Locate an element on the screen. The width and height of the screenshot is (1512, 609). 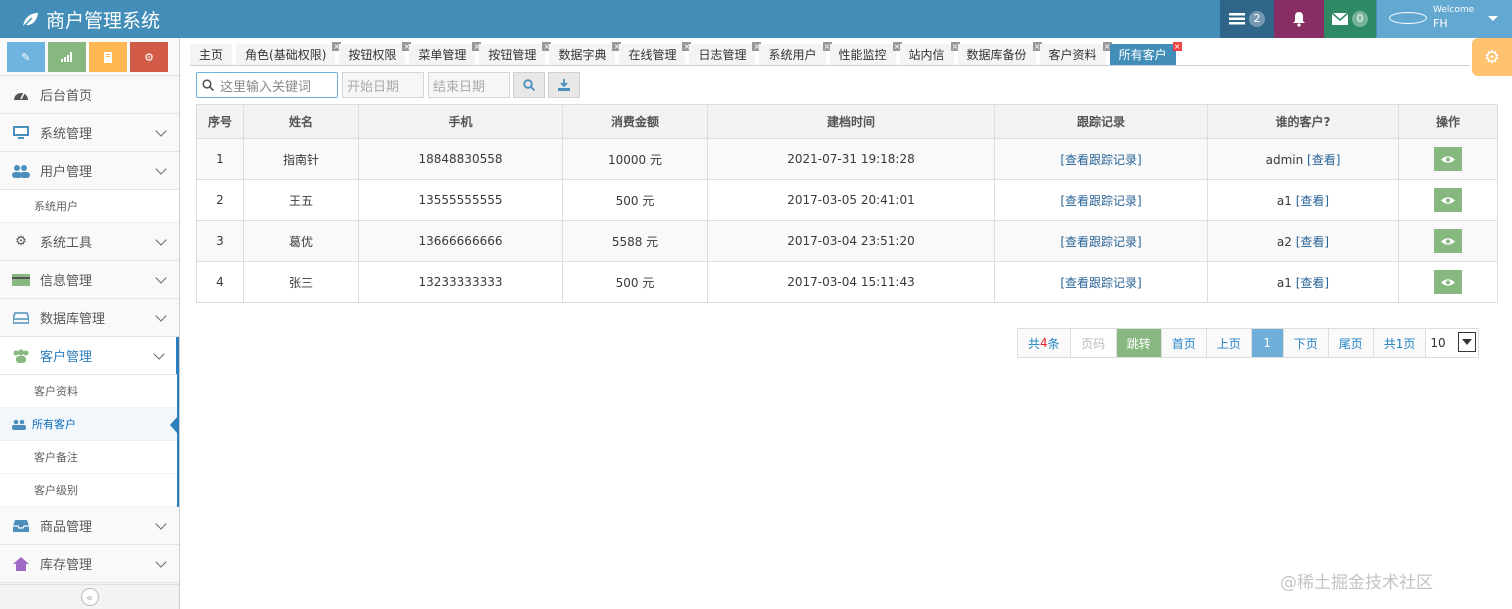
shortcut-cogs-button: ⚙ is located at coordinates (149, 57).